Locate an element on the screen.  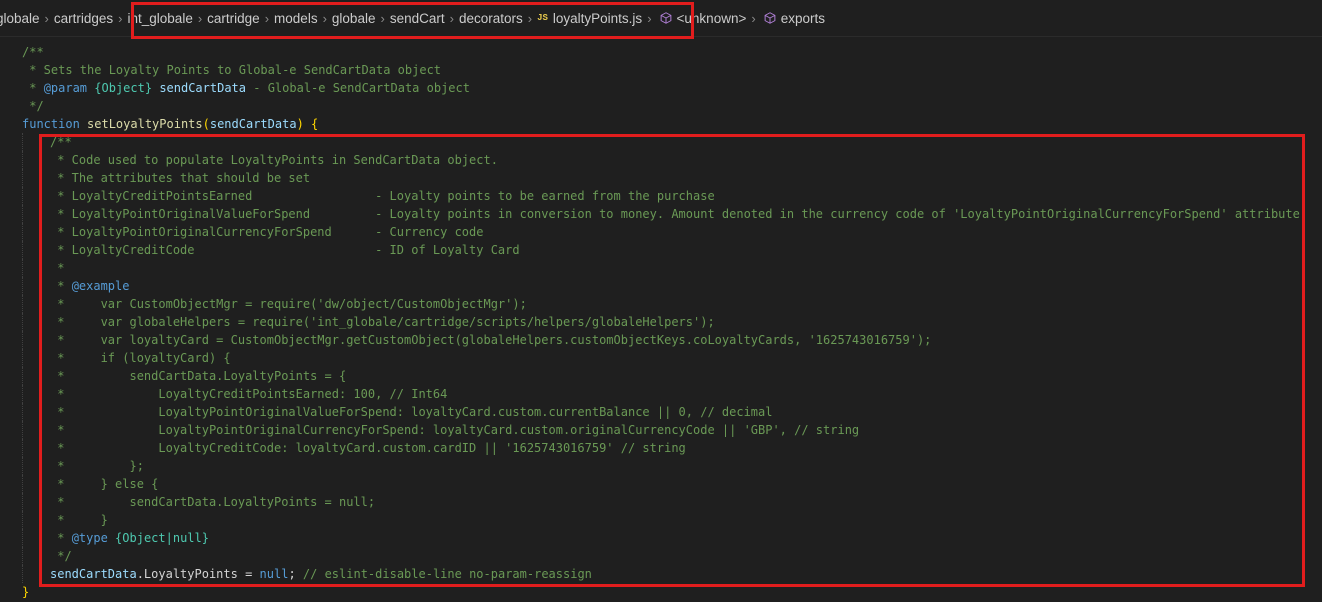
semicolon: ; is located at coordinates (292, 574).